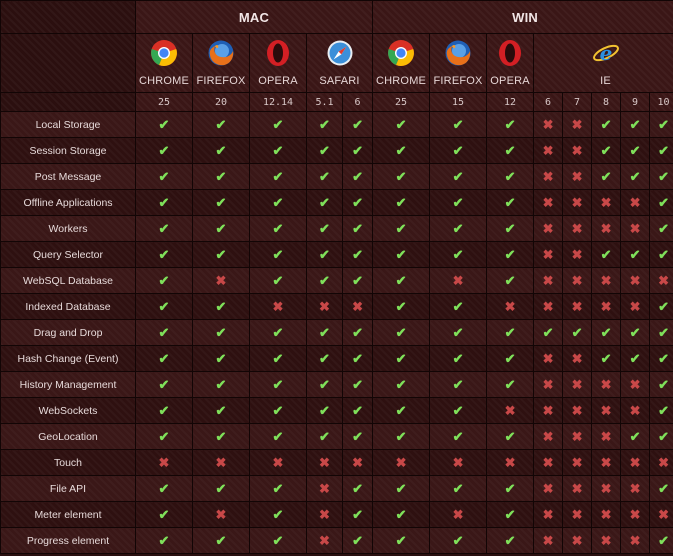 This screenshot has height=556, width=673. What do you see at coordinates (68, 306) in the screenshot?
I see `feature-name: Indexed Database` at bounding box center [68, 306].